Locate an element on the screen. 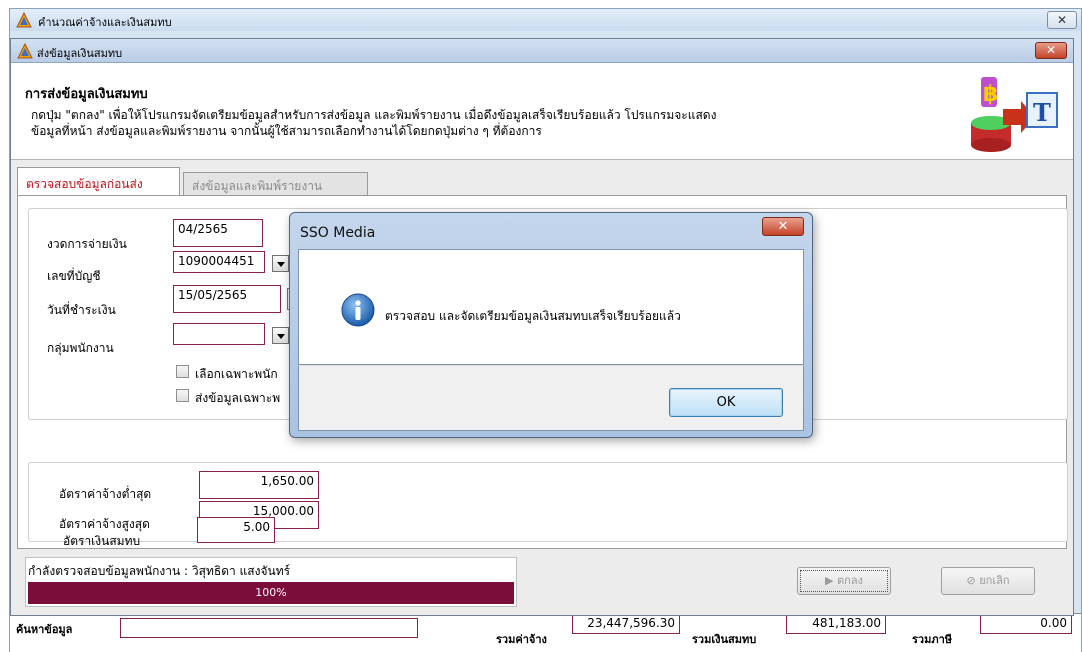  total-wage-value: 23,447,596.30 is located at coordinates (626, 624).